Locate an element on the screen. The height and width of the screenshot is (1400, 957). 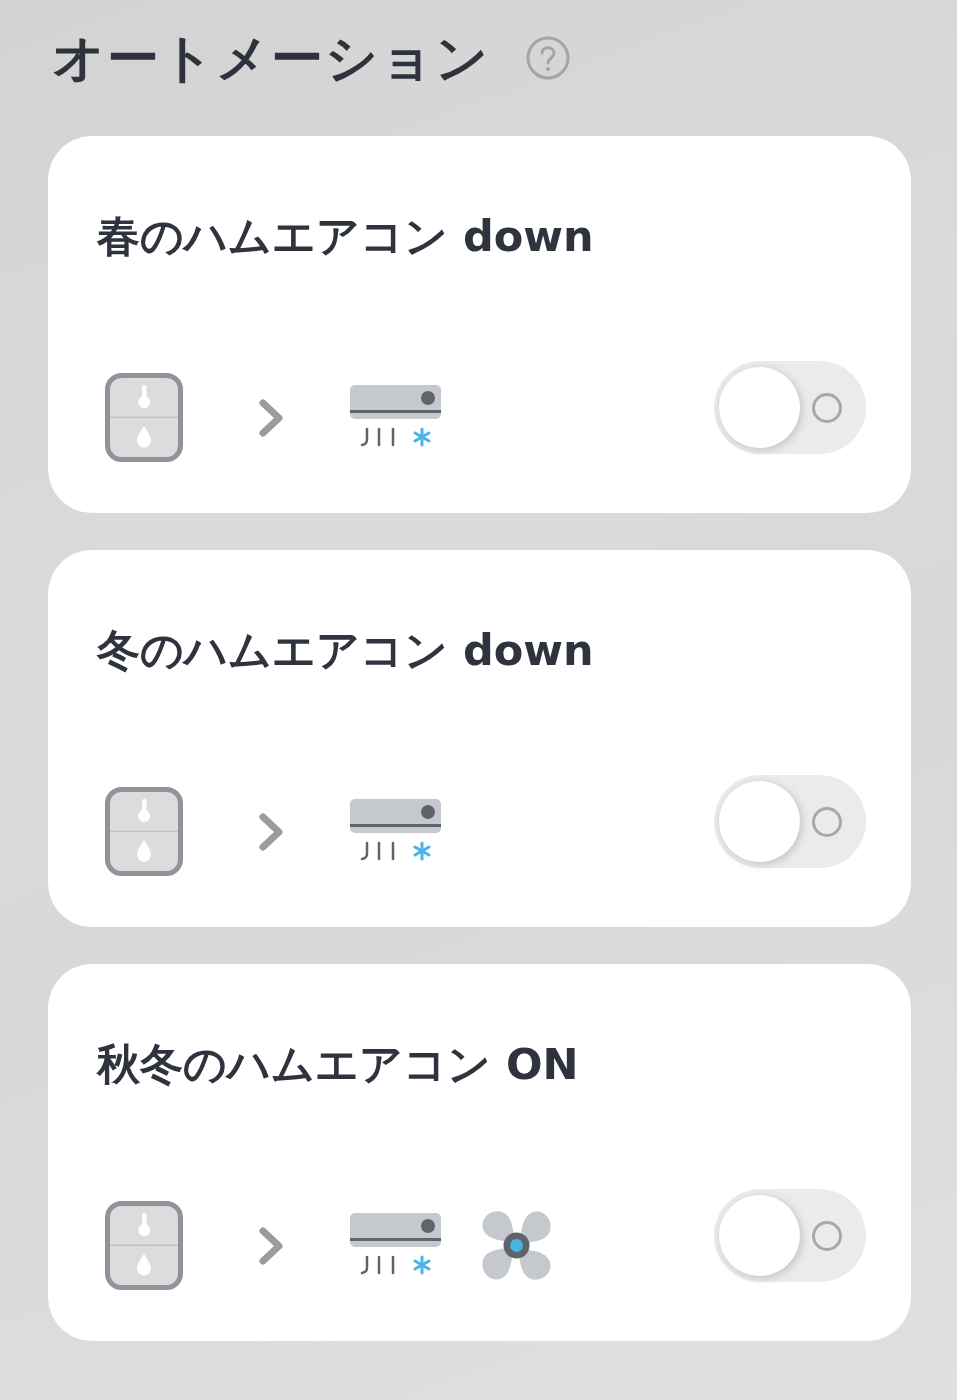
page-title: オートメーション is located at coordinates (271, 58).